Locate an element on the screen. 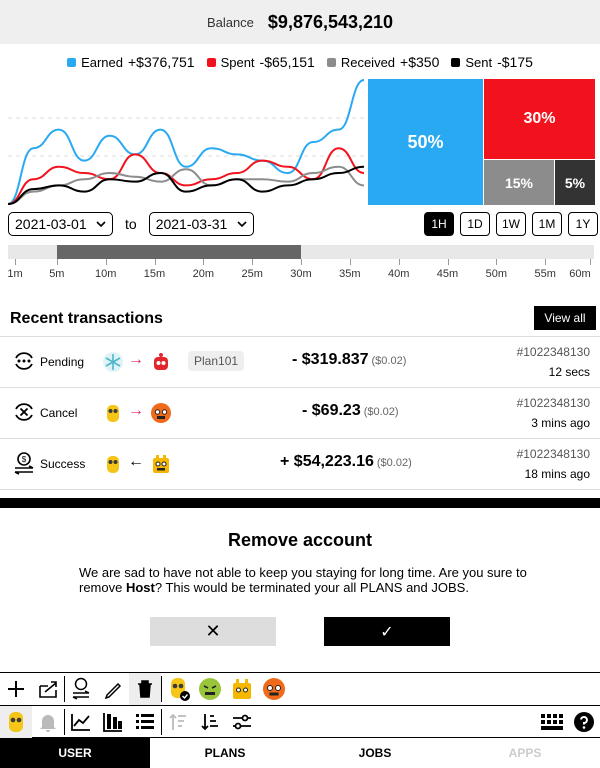 Image resolution: width=600 pixels, height=768 pixels. tab-jobs: JOBS is located at coordinates (375, 753).